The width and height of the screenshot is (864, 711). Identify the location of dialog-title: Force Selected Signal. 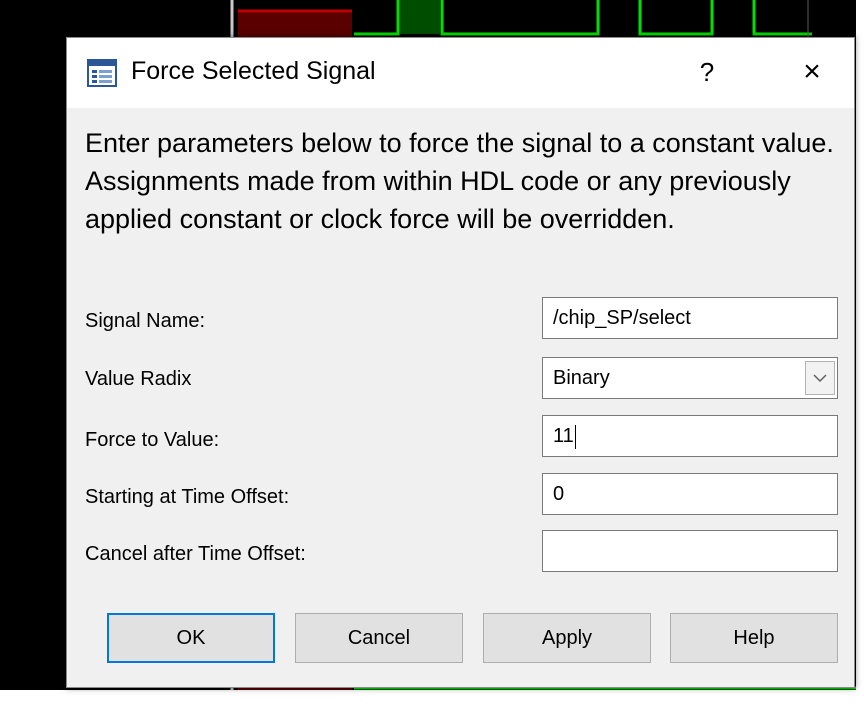
(253, 71).